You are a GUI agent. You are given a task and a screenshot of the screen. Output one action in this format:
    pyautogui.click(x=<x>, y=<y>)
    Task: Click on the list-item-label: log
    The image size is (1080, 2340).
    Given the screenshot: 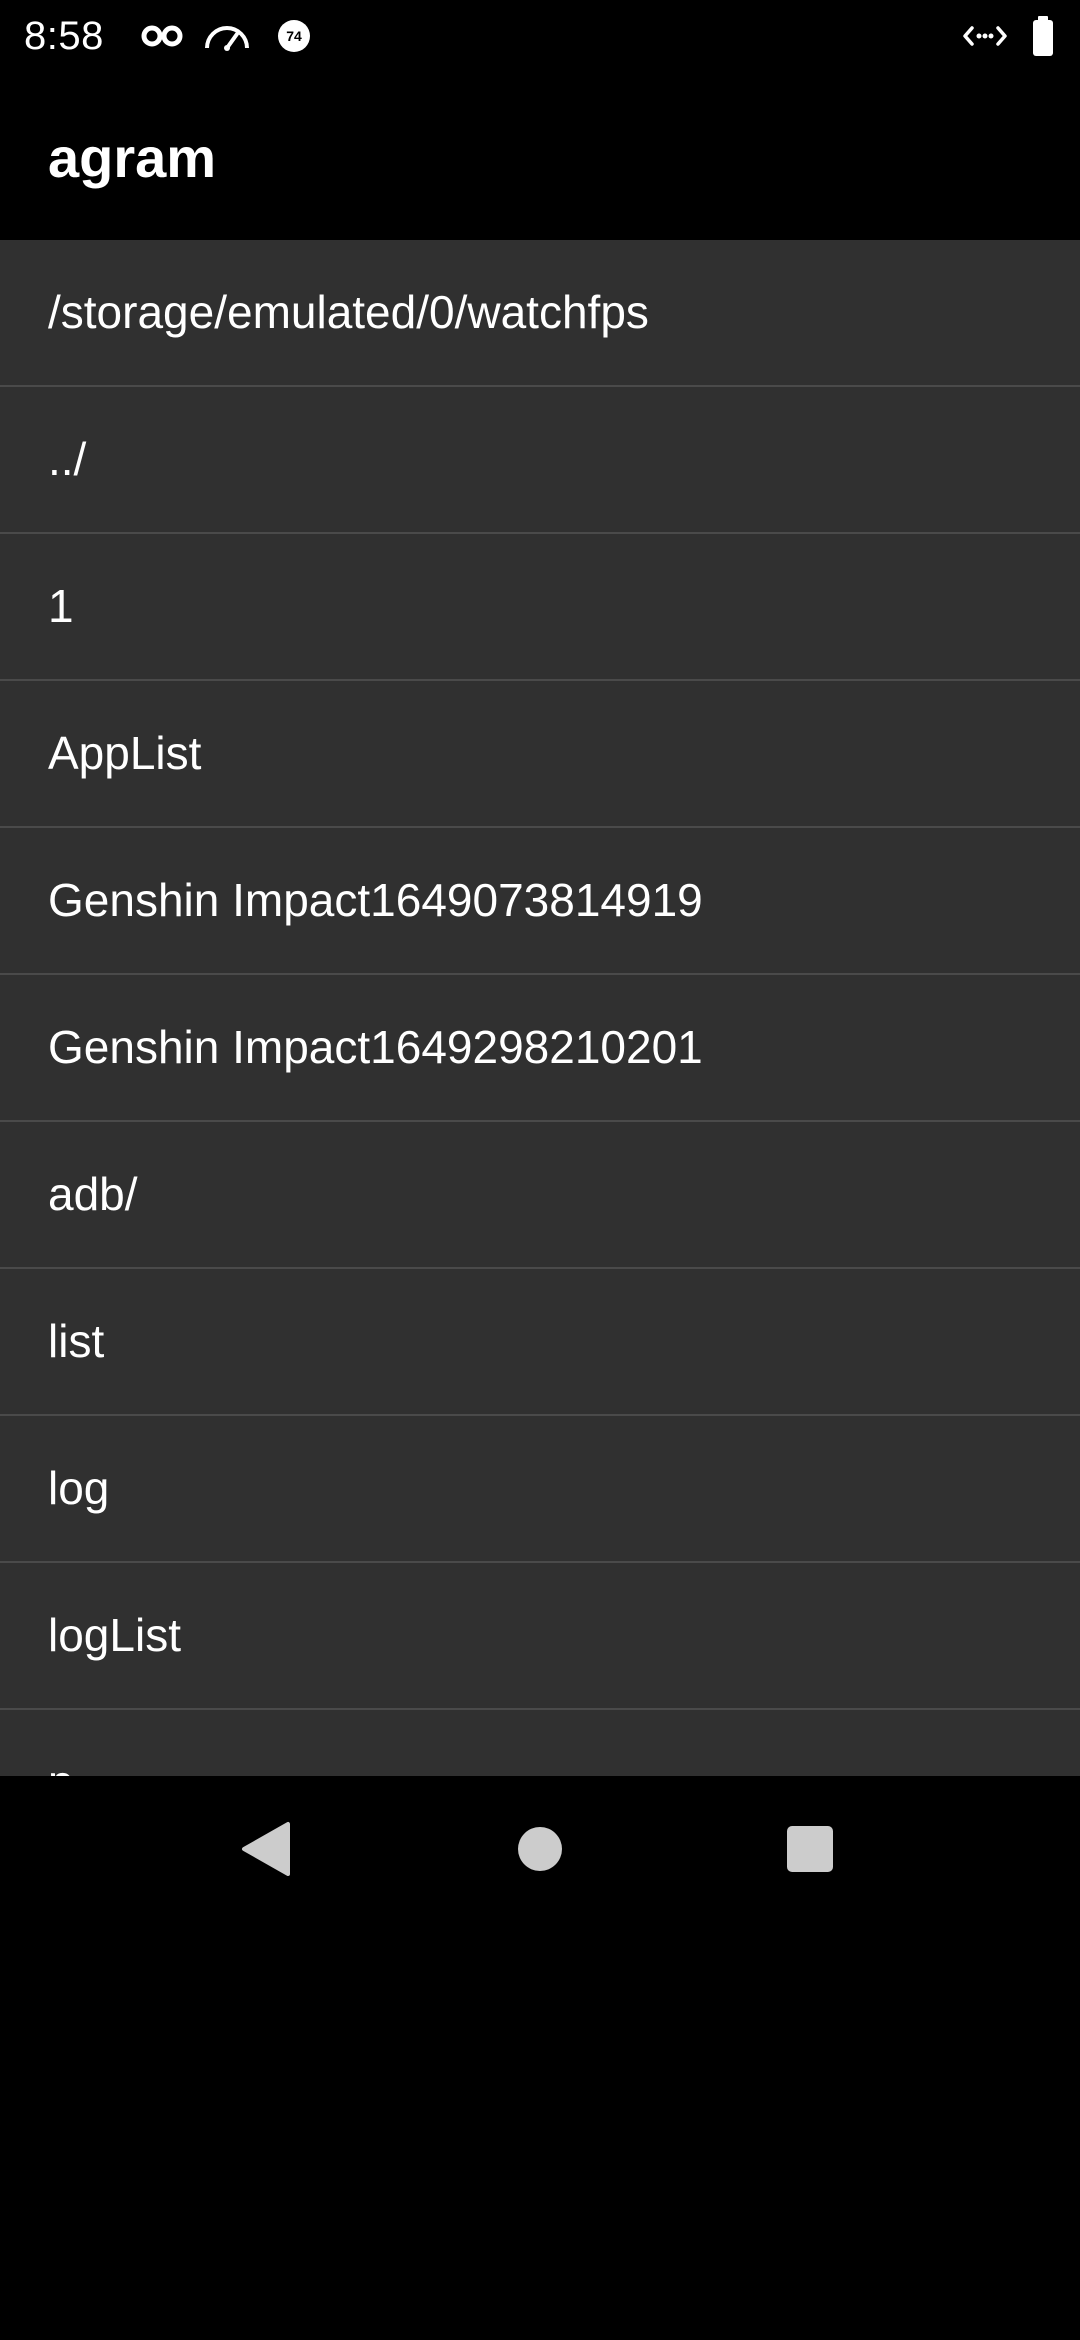 What is the action you would take?
    pyautogui.click(x=79, y=1488)
    